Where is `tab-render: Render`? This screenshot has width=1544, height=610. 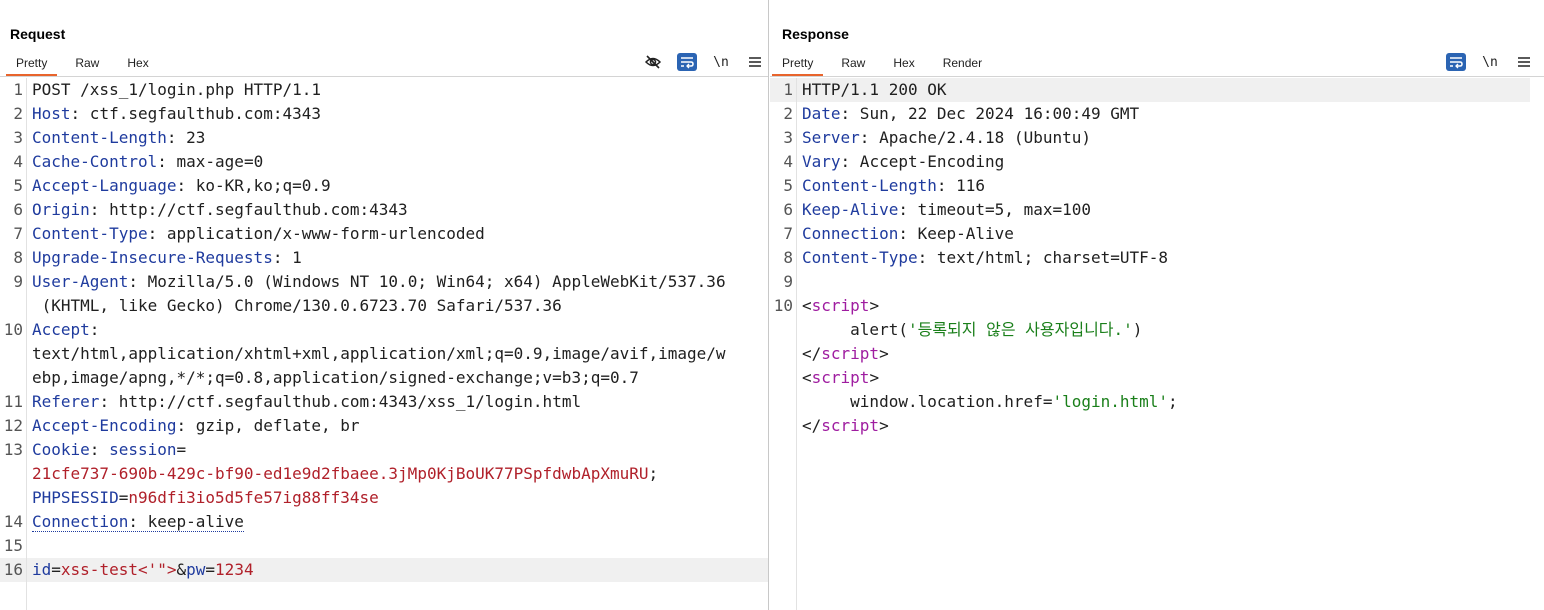 tab-render: Render is located at coordinates (962, 64).